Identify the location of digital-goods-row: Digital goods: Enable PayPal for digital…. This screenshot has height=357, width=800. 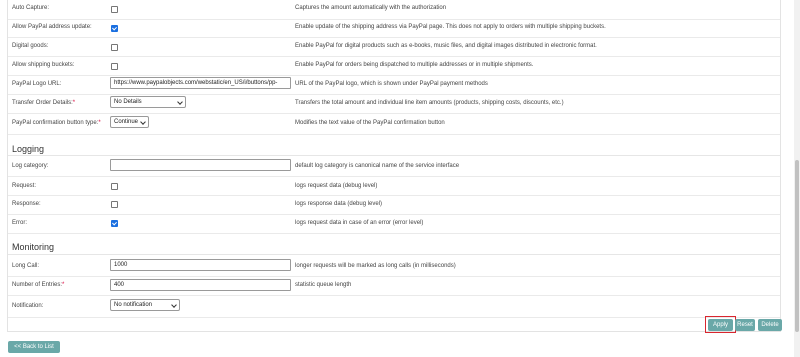
(394, 47).